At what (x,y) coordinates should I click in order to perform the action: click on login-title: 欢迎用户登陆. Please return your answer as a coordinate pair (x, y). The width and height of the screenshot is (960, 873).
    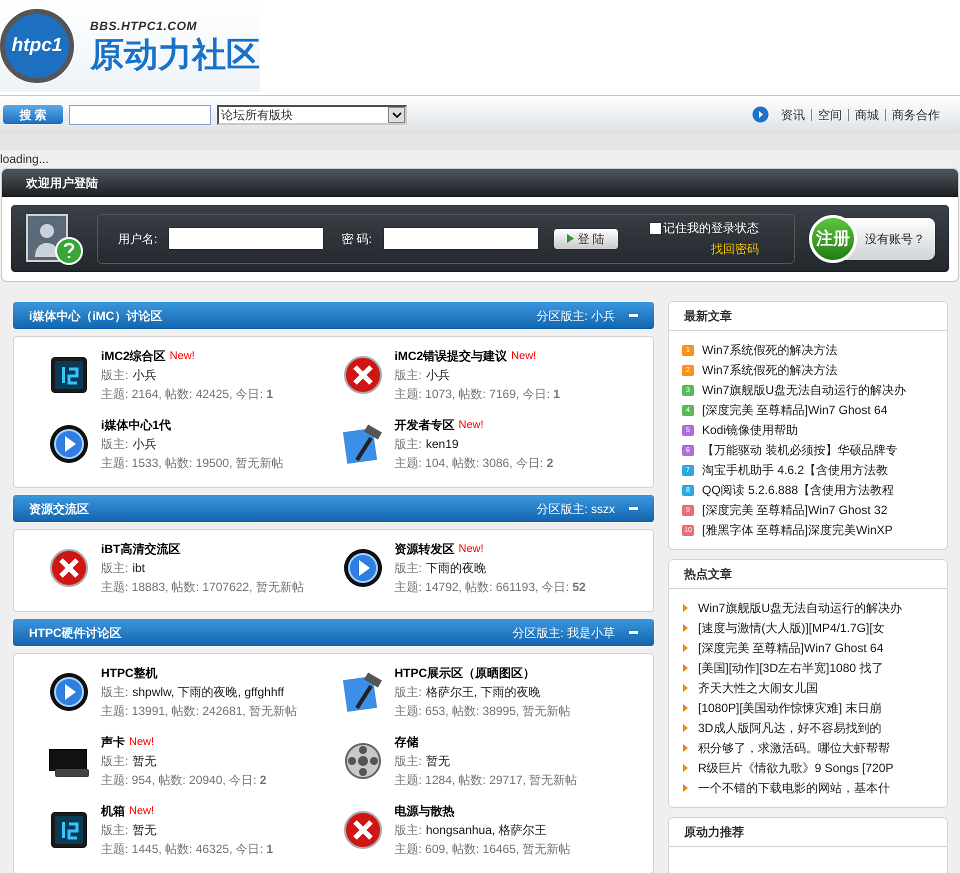
    Looking at the image, I should click on (62, 183).